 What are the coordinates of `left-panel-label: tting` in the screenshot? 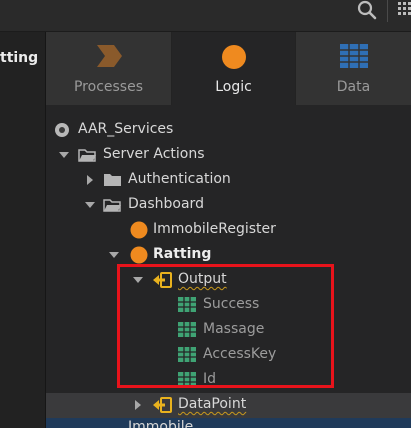 It's located at (19, 58).